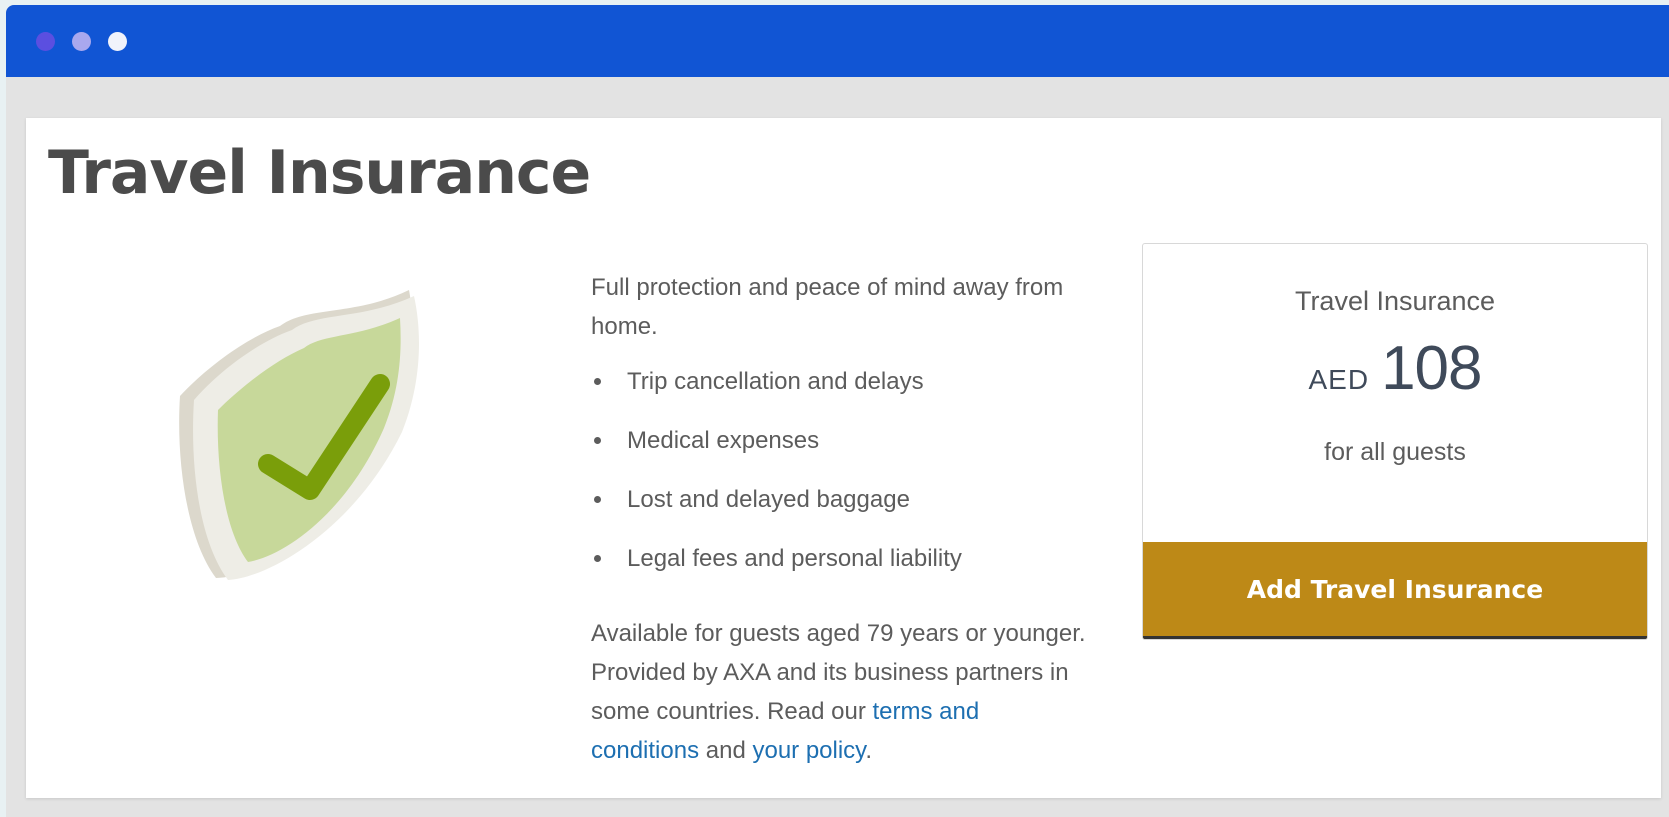  What do you see at coordinates (319, 173) in the screenshot?
I see `page-title: Travel Insurance` at bounding box center [319, 173].